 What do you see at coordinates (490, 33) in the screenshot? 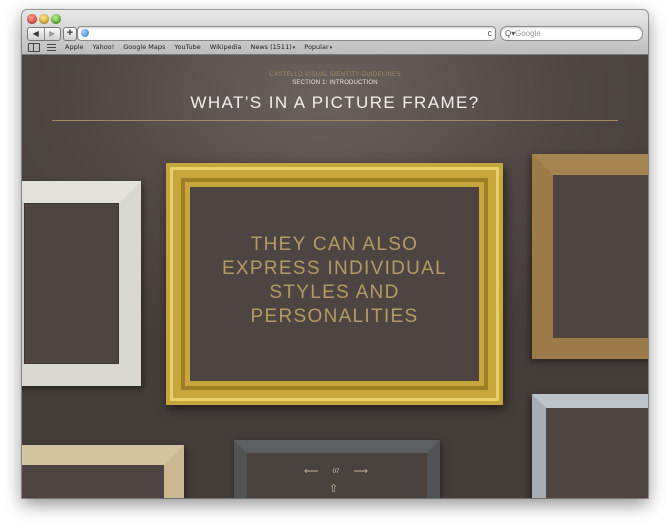
I see `reload-icon: c` at bounding box center [490, 33].